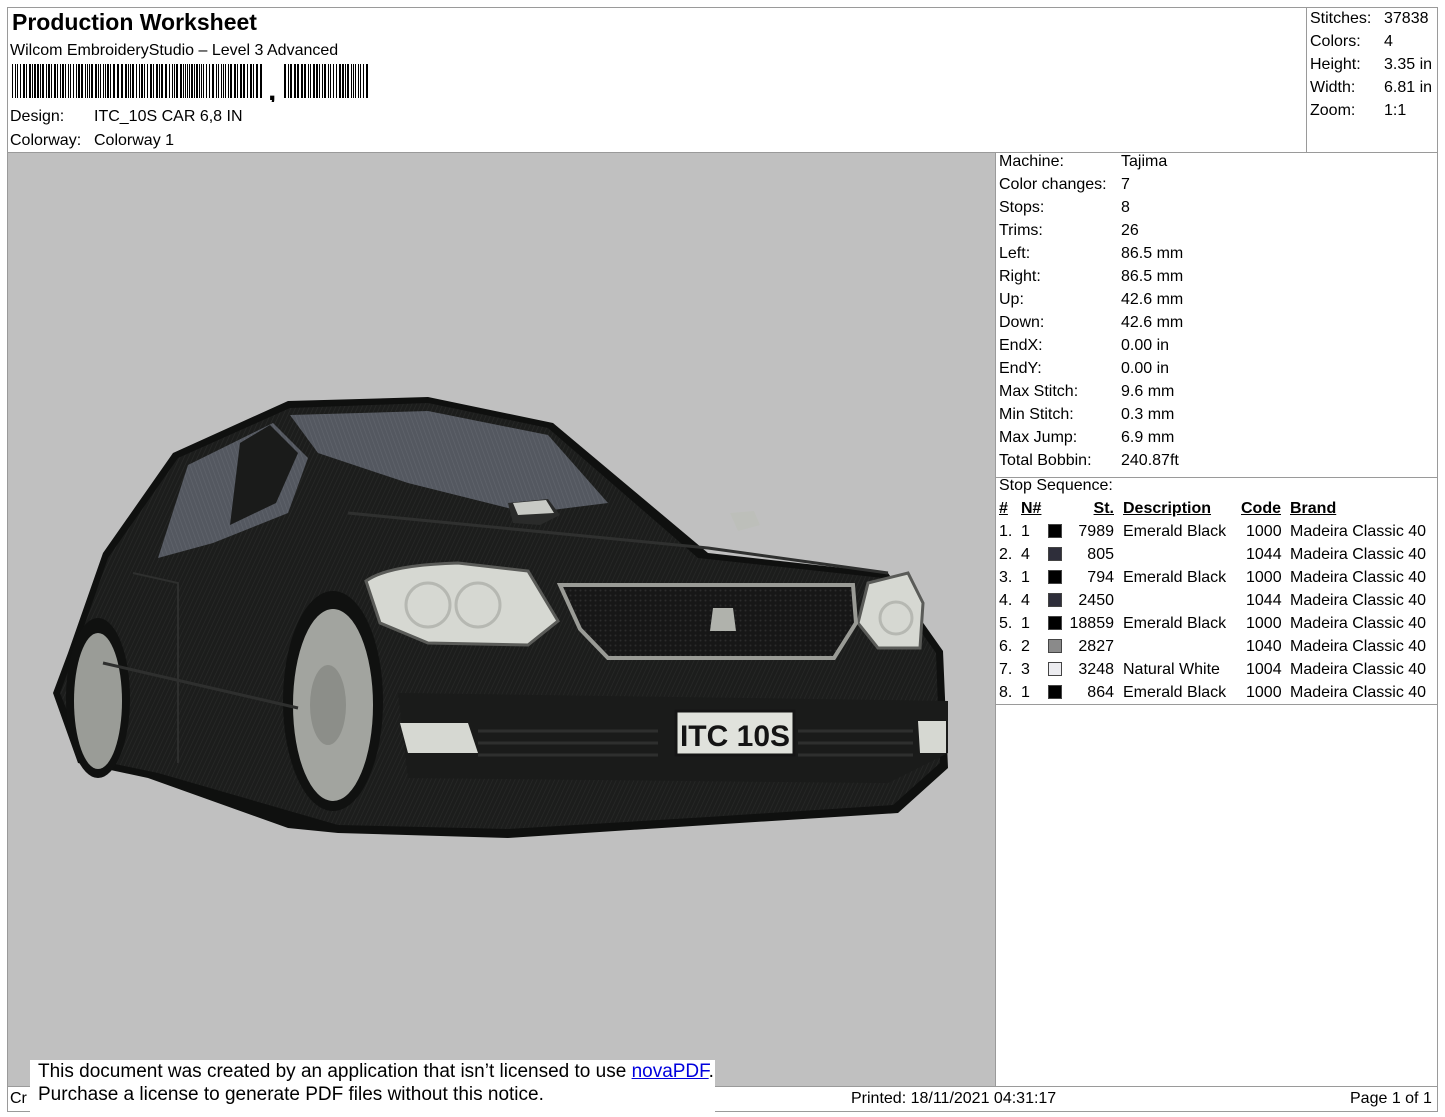  What do you see at coordinates (1373, 41) in the screenshot?
I see `summary-row: Colors: 4` at bounding box center [1373, 41].